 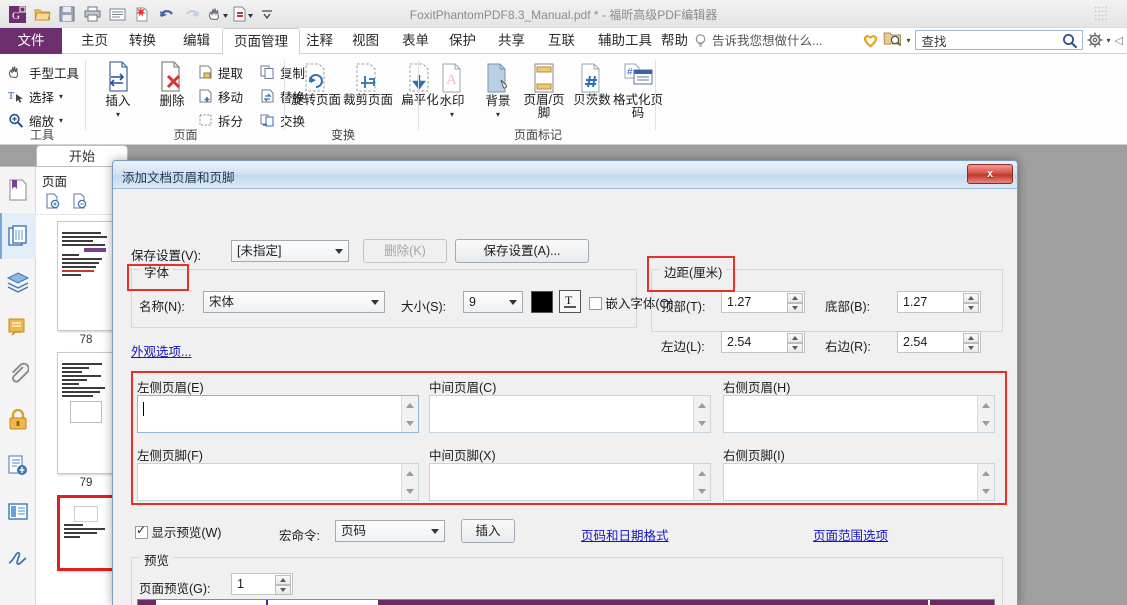 I want to click on gear-icon, so click(x=1095, y=40).